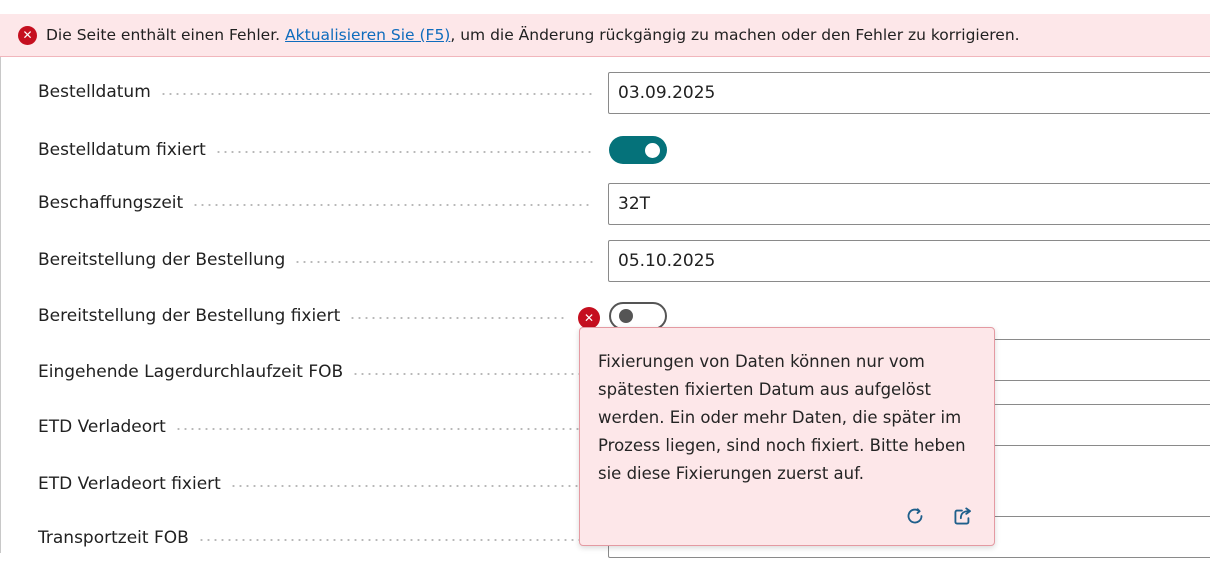 The image size is (1210, 562). What do you see at coordinates (909, 204) in the screenshot?
I see `beschaffungszeit-input: 32T` at bounding box center [909, 204].